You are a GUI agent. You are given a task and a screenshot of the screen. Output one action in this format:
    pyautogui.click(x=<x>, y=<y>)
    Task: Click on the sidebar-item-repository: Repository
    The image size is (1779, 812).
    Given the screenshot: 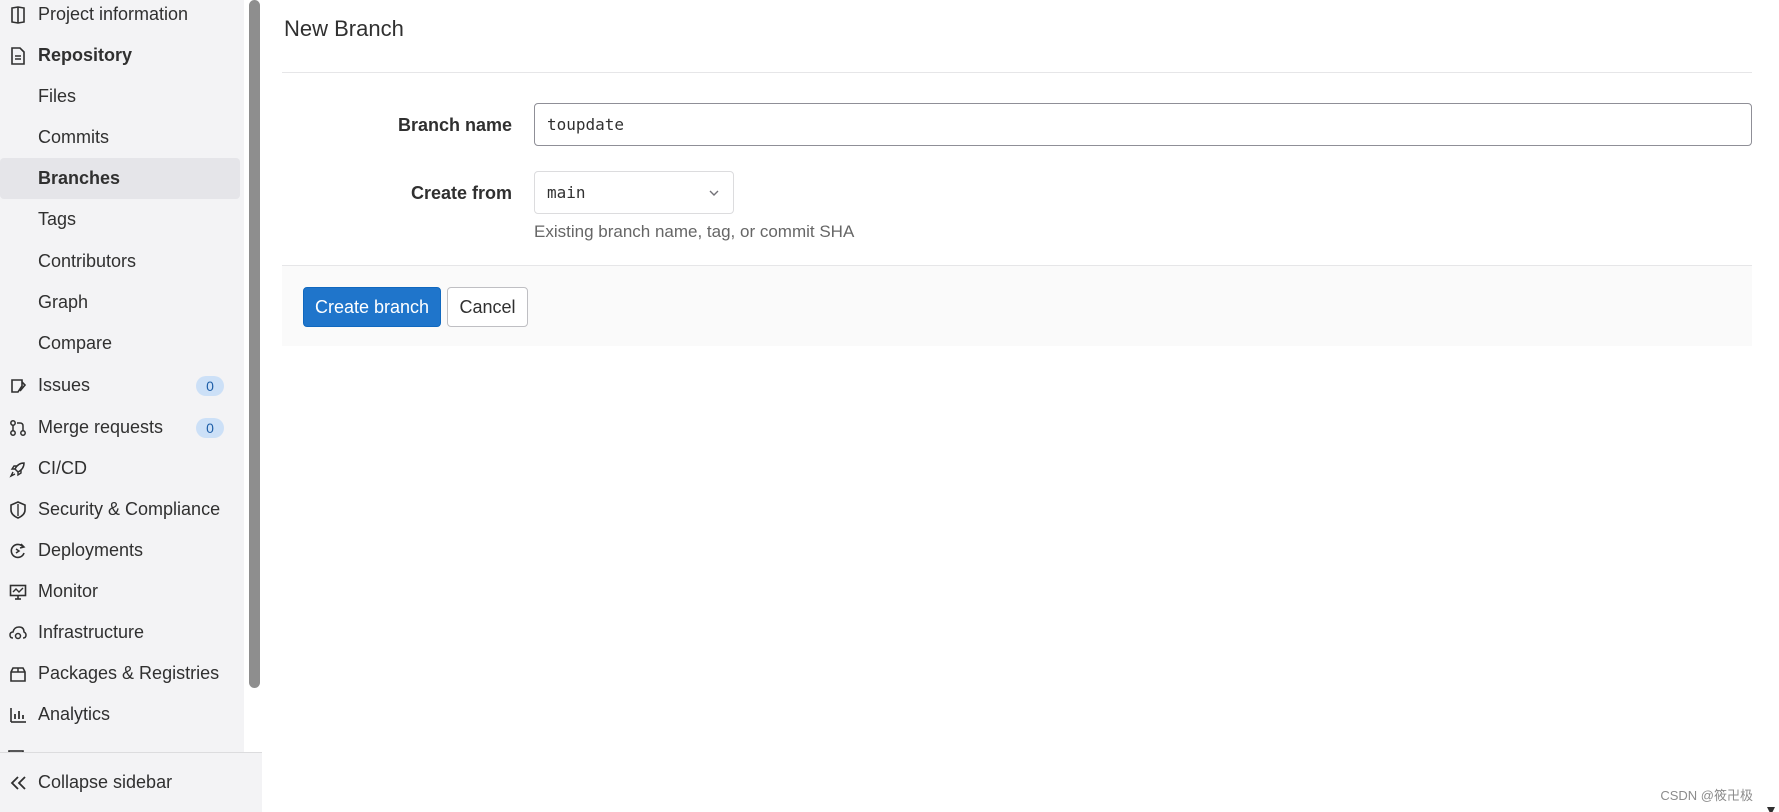 What is the action you would take?
    pyautogui.click(x=120, y=55)
    